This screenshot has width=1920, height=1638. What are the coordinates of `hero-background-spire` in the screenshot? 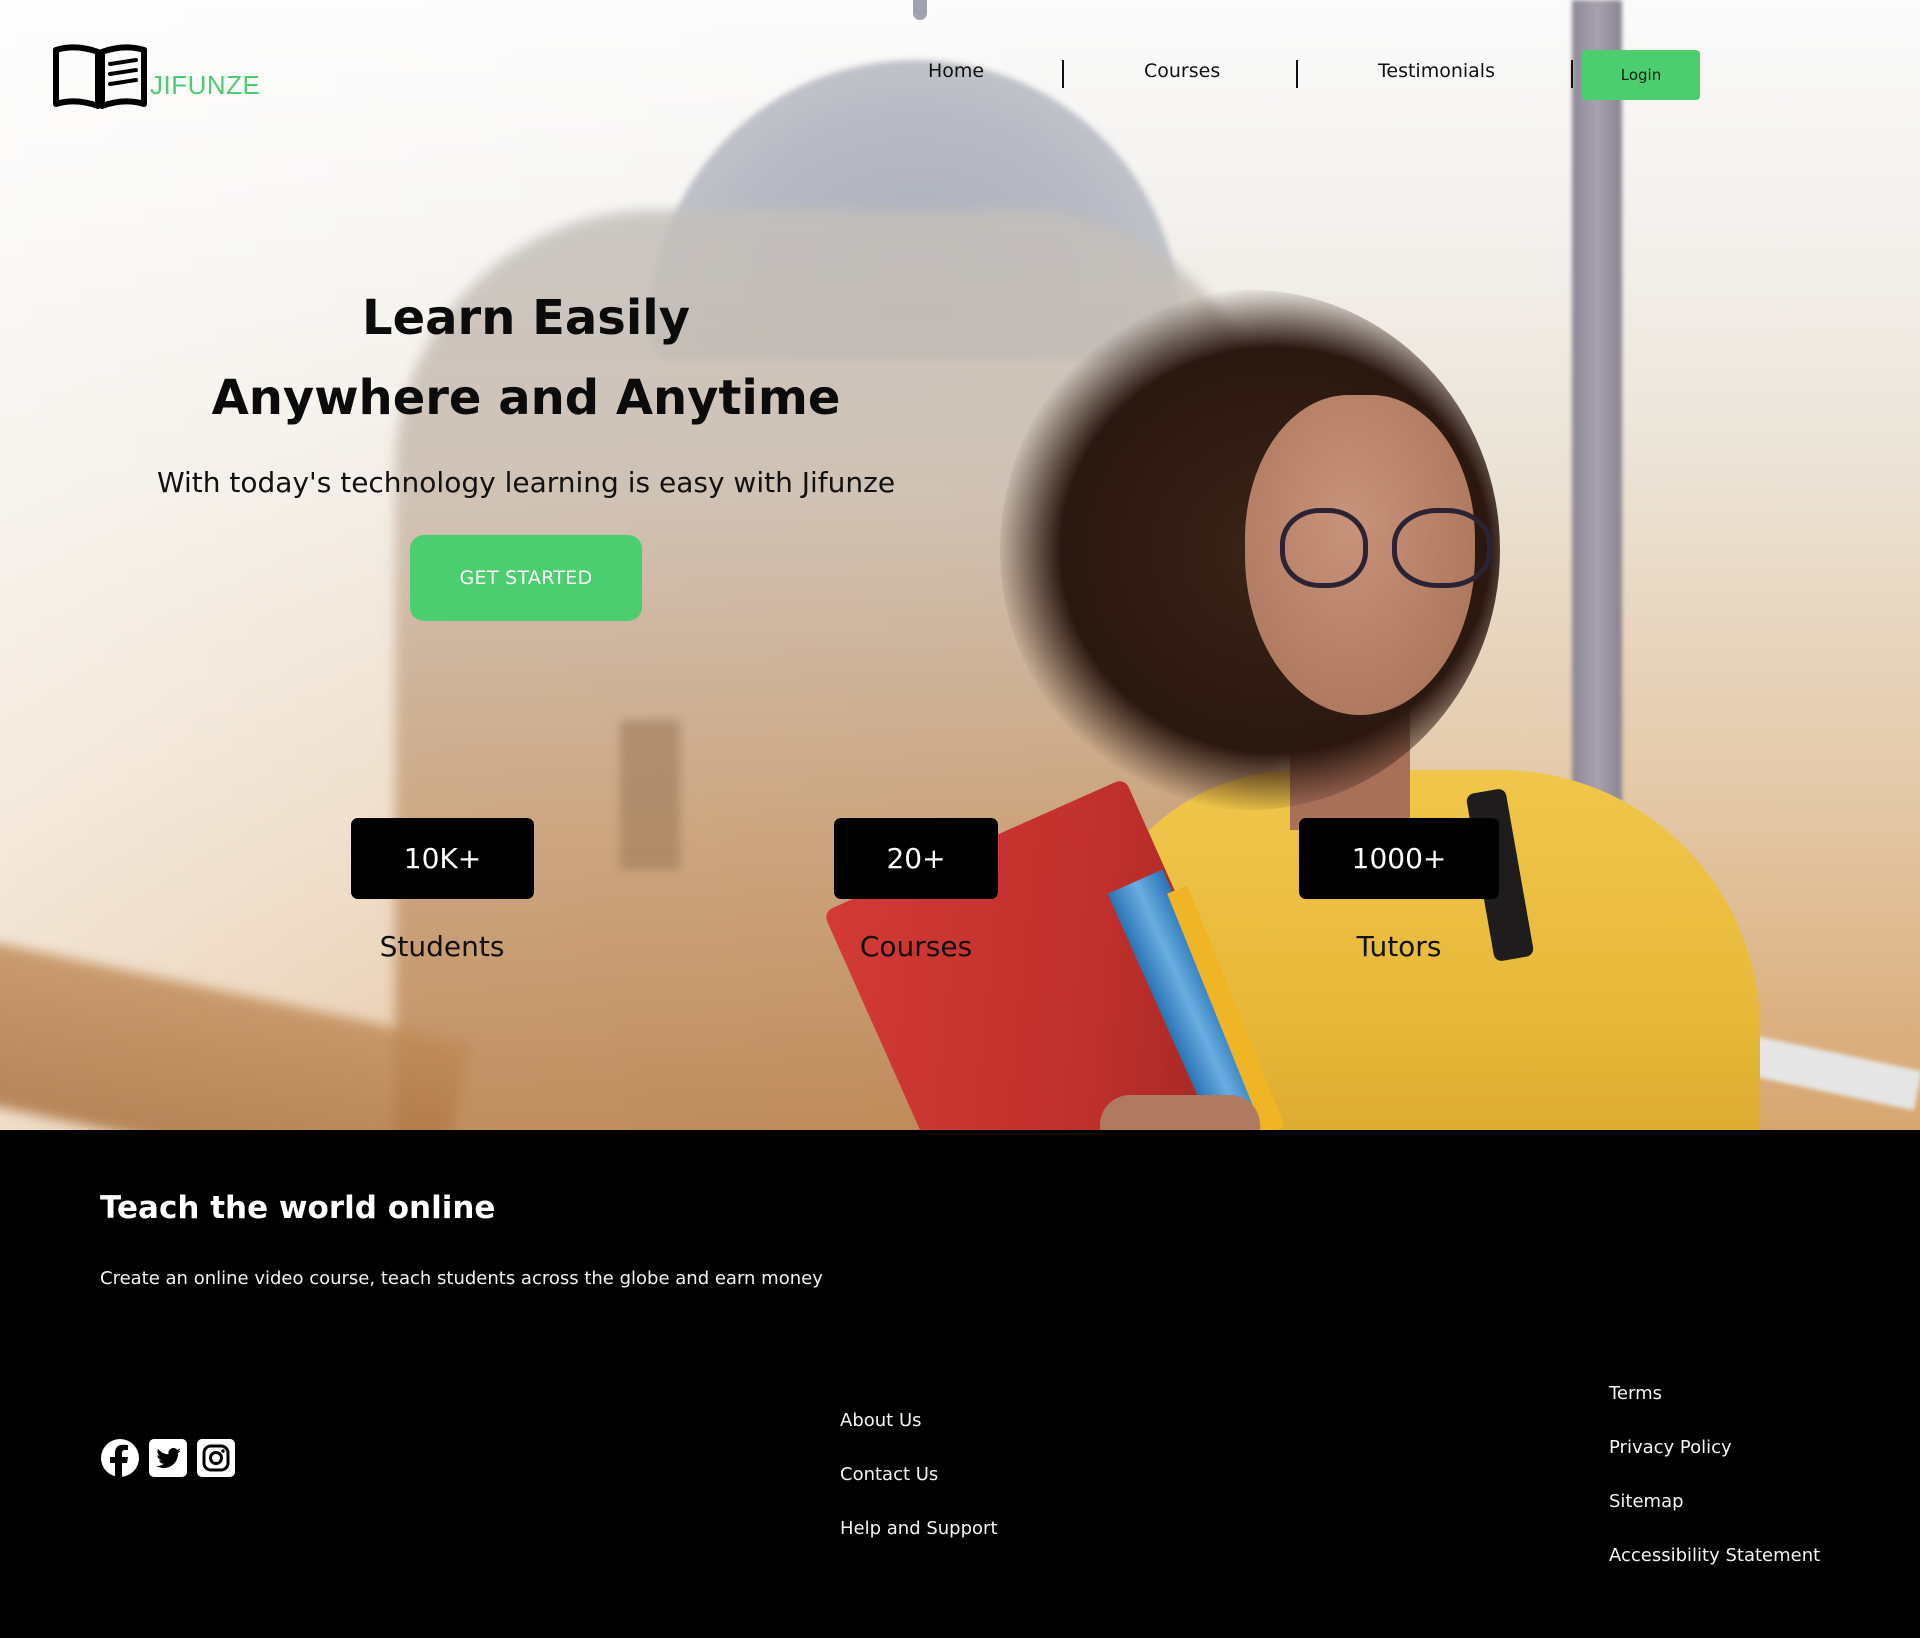 It's located at (920, 10).